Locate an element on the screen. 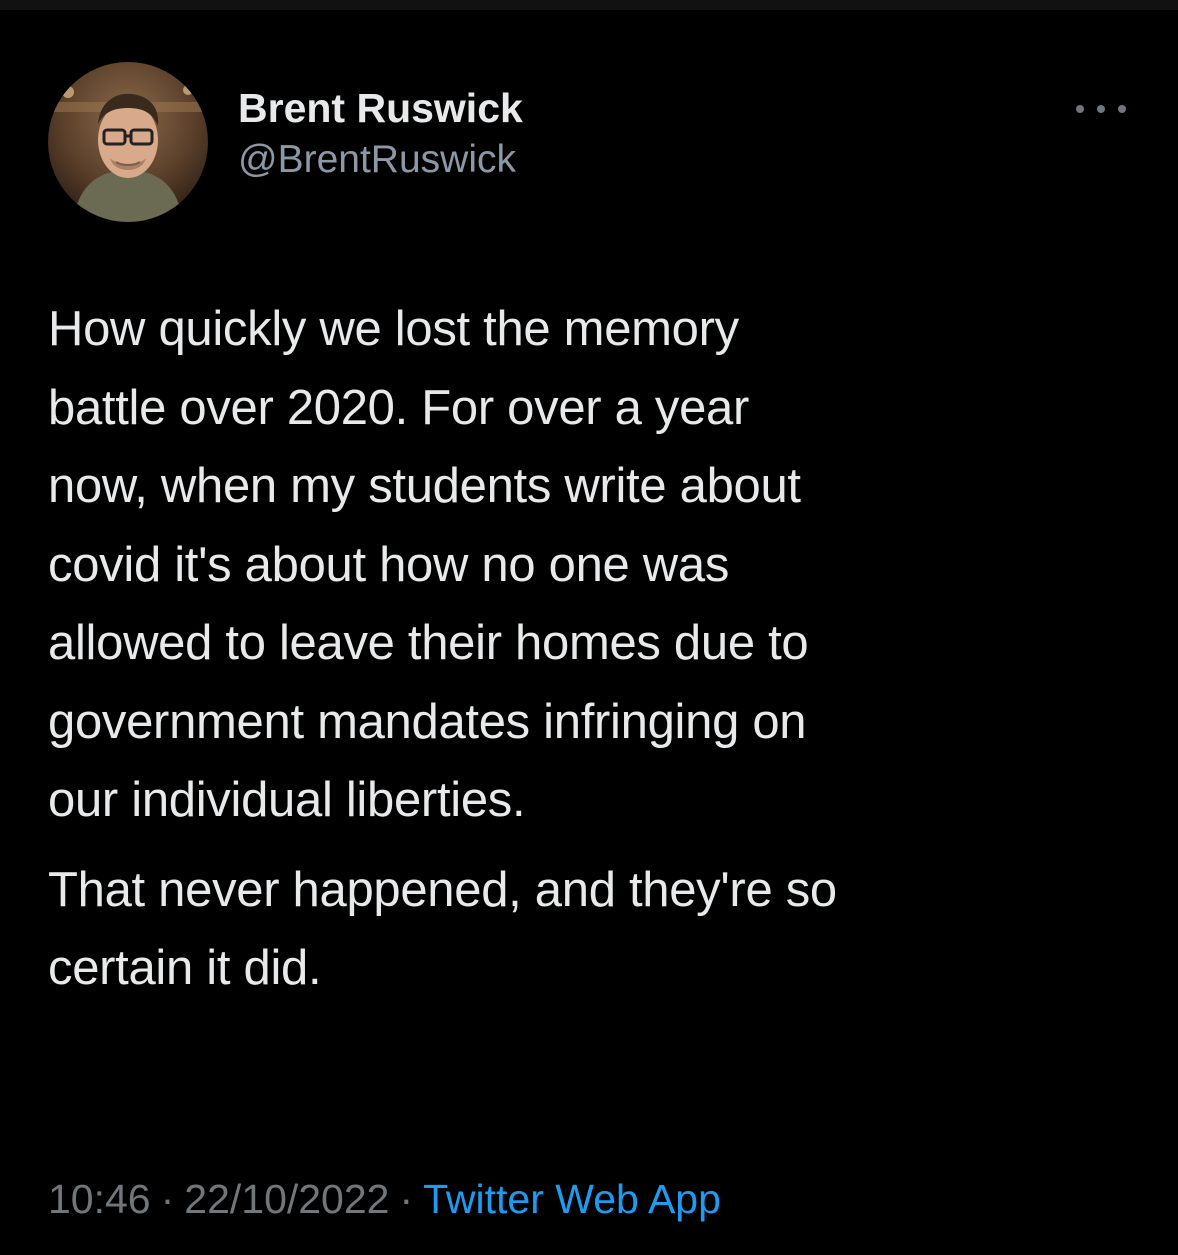  more-options-icon is located at coordinates (1101, 109).